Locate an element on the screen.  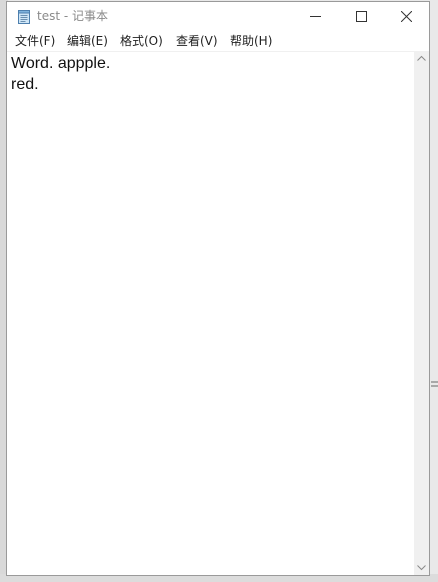
minimize-icon is located at coordinates (315, 16).